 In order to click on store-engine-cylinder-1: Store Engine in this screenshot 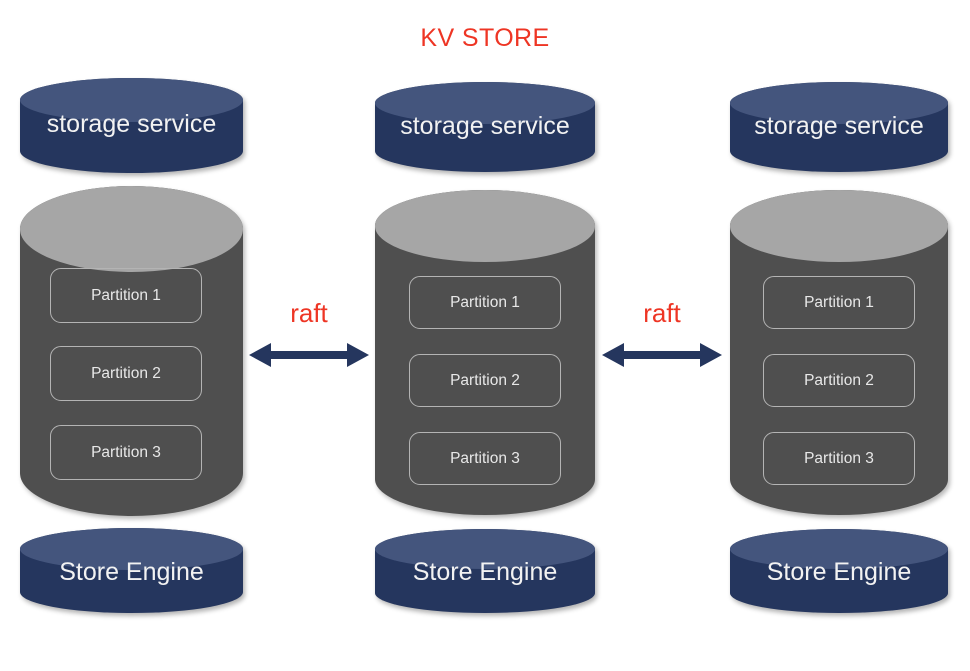, I will do `click(131, 570)`.